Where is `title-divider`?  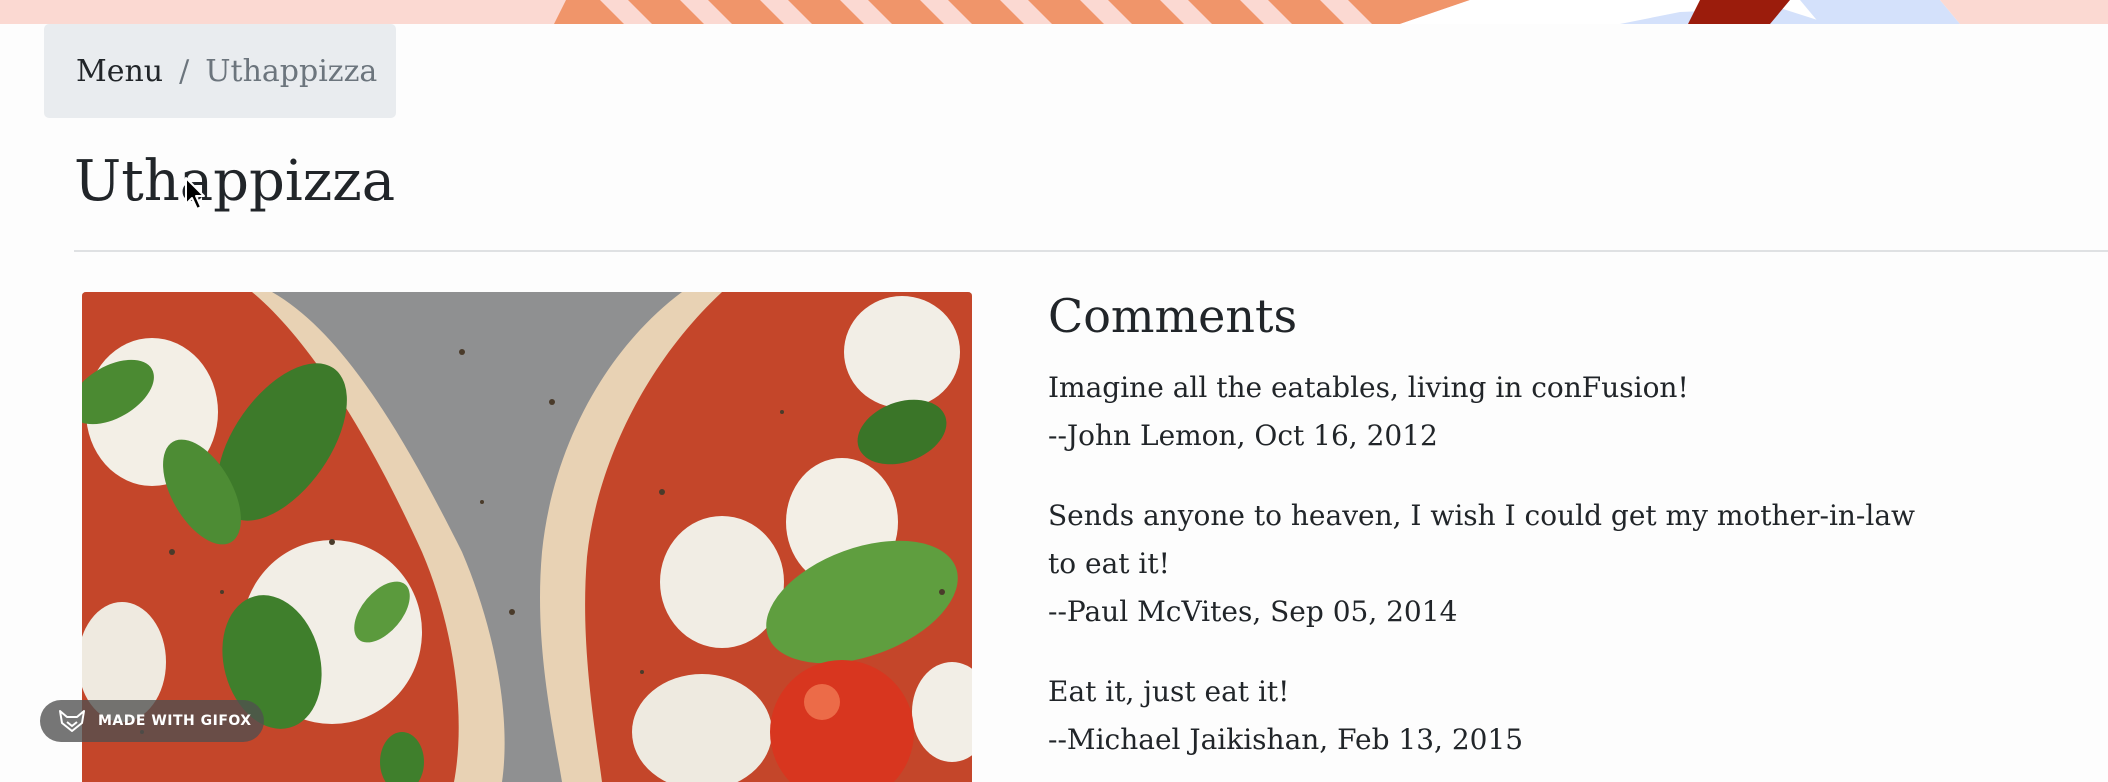
title-divider is located at coordinates (1091, 251).